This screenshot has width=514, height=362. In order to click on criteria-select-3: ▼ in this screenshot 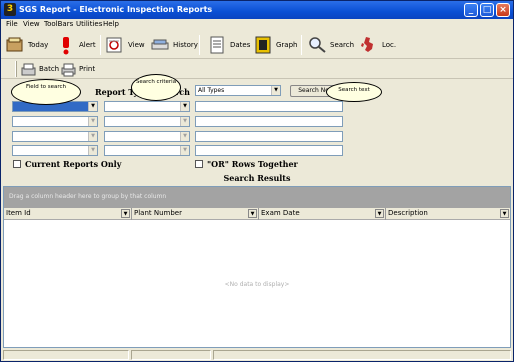, I will do `click(147, 136)`.